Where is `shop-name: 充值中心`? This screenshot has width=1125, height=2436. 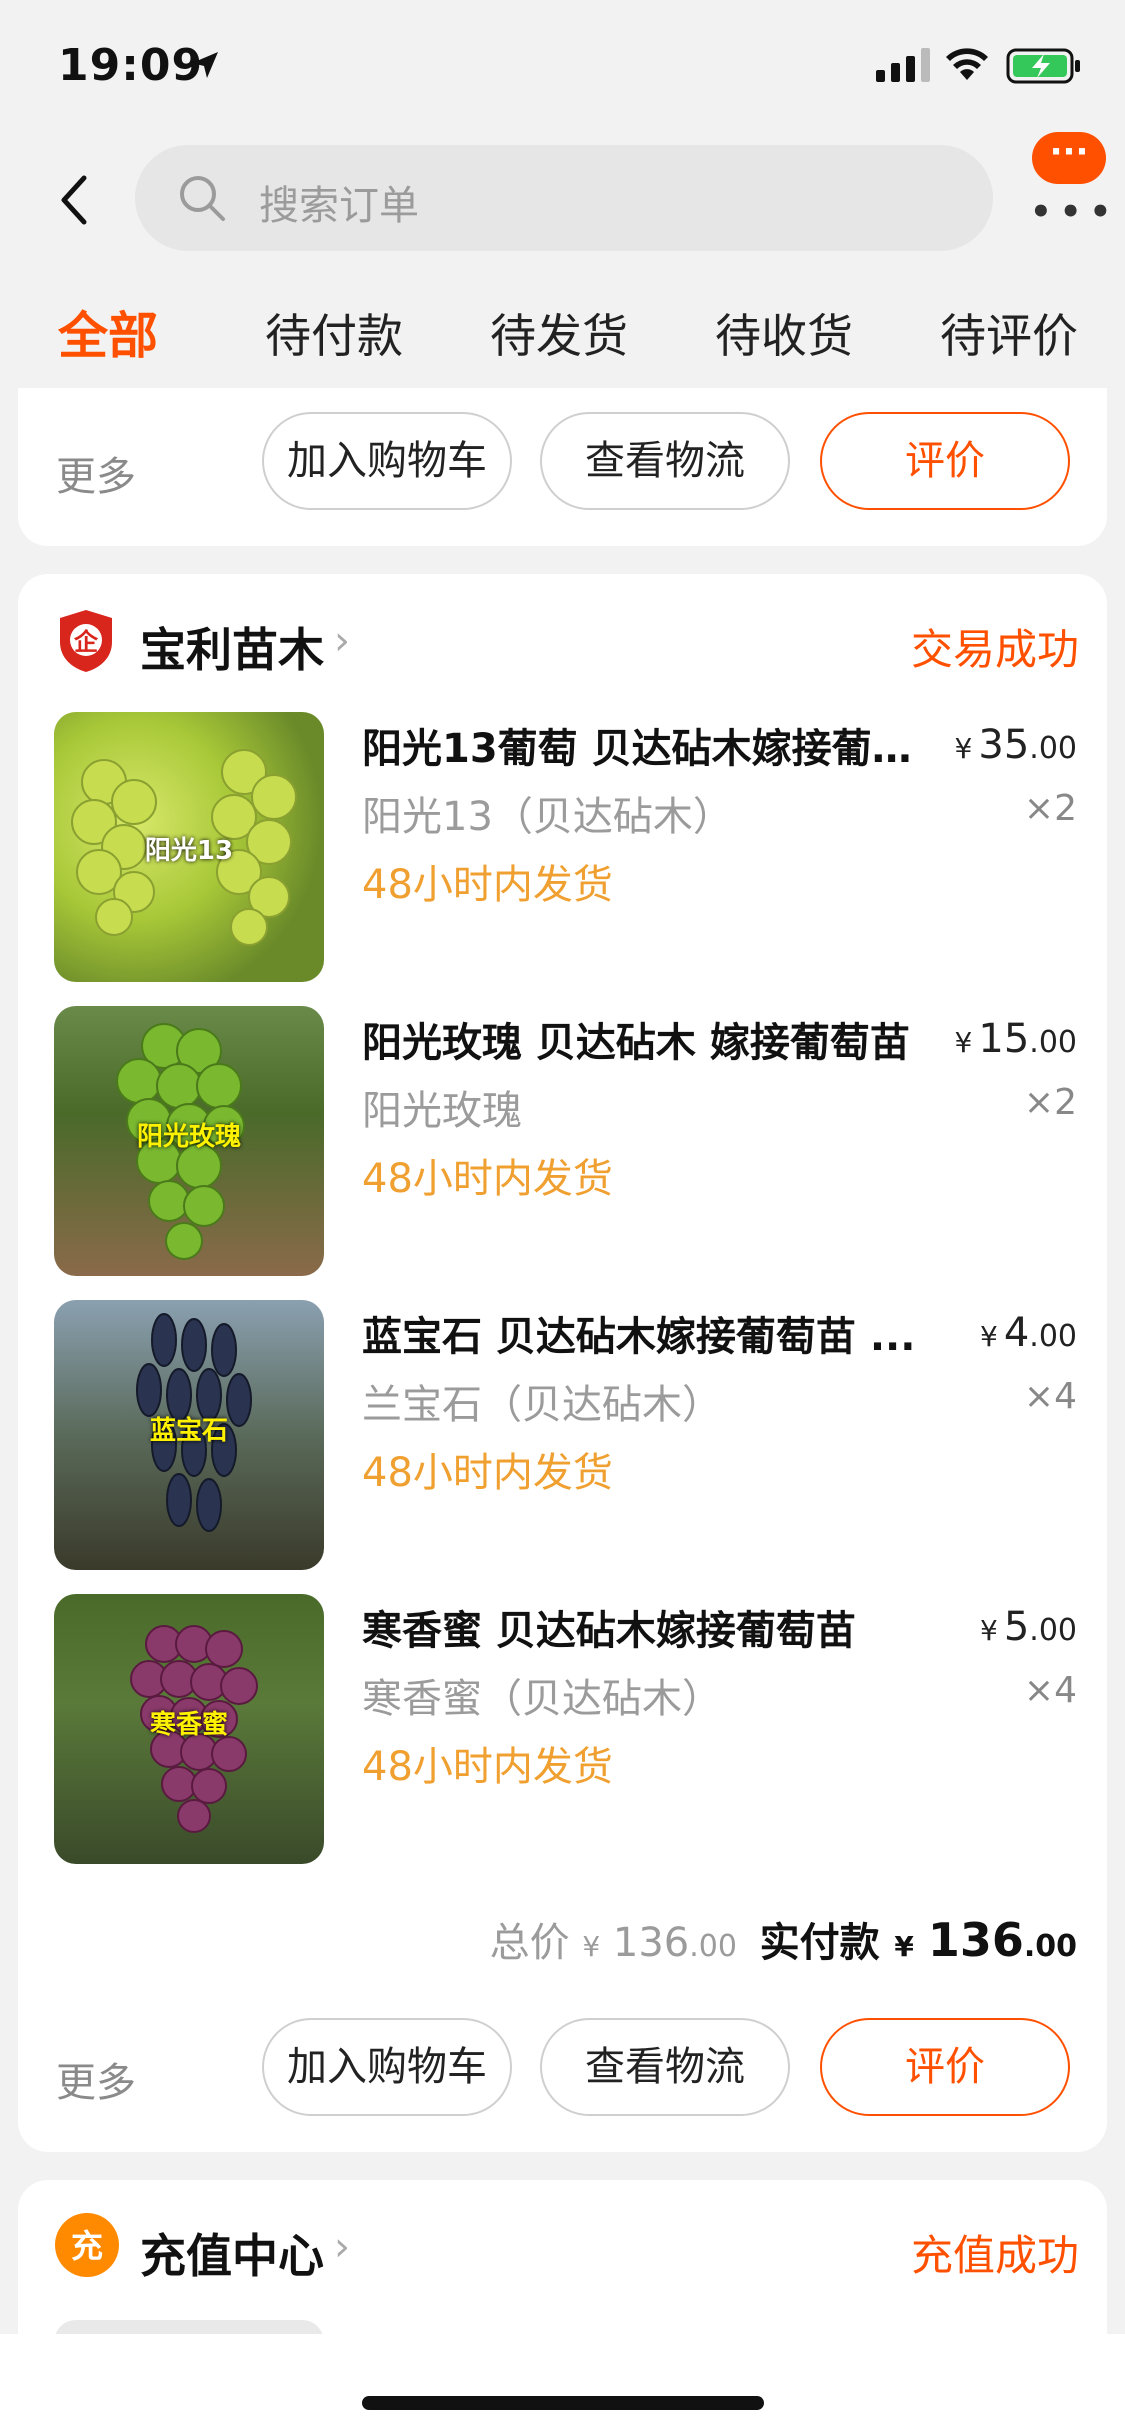
shop-name: 充值中心 is located at coordinates (232, 2253).